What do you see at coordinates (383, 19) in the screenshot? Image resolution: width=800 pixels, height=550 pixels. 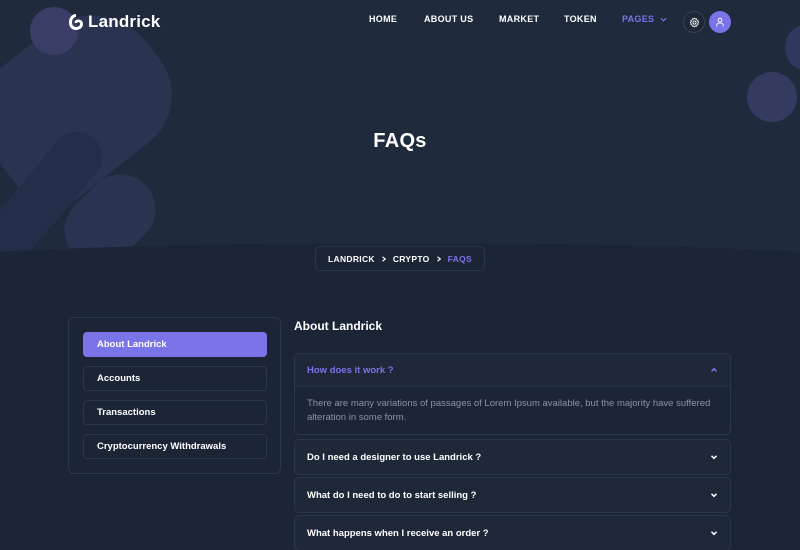 I see `nav-item-home: HOME` at bounding box center [383, 19].